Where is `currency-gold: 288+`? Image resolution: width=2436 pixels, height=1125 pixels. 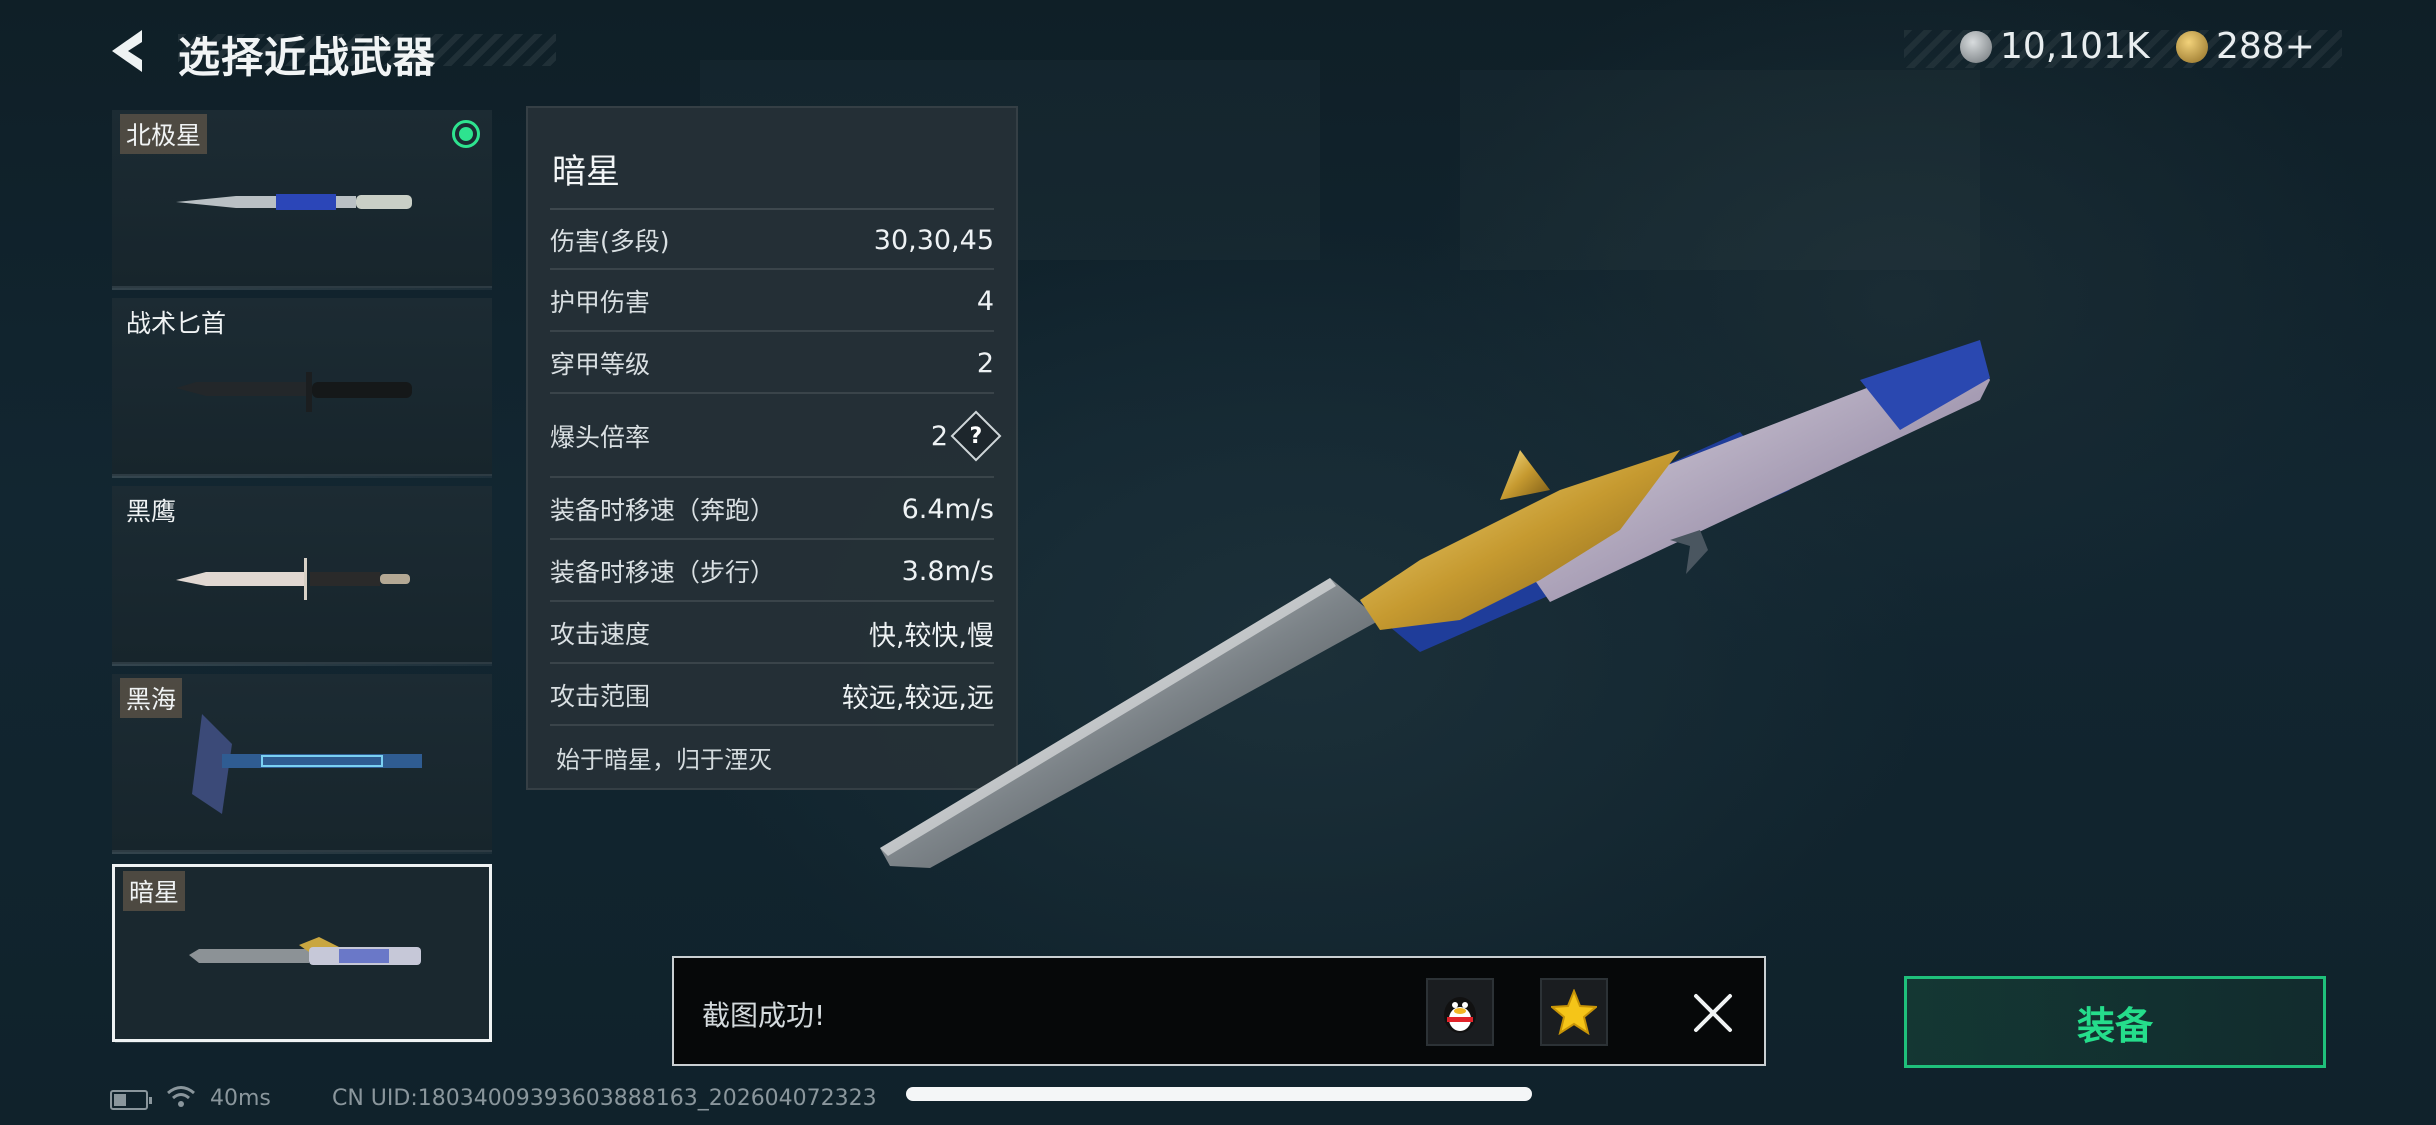 currency-gold: 288+ is located at coordinates (2245, 46).